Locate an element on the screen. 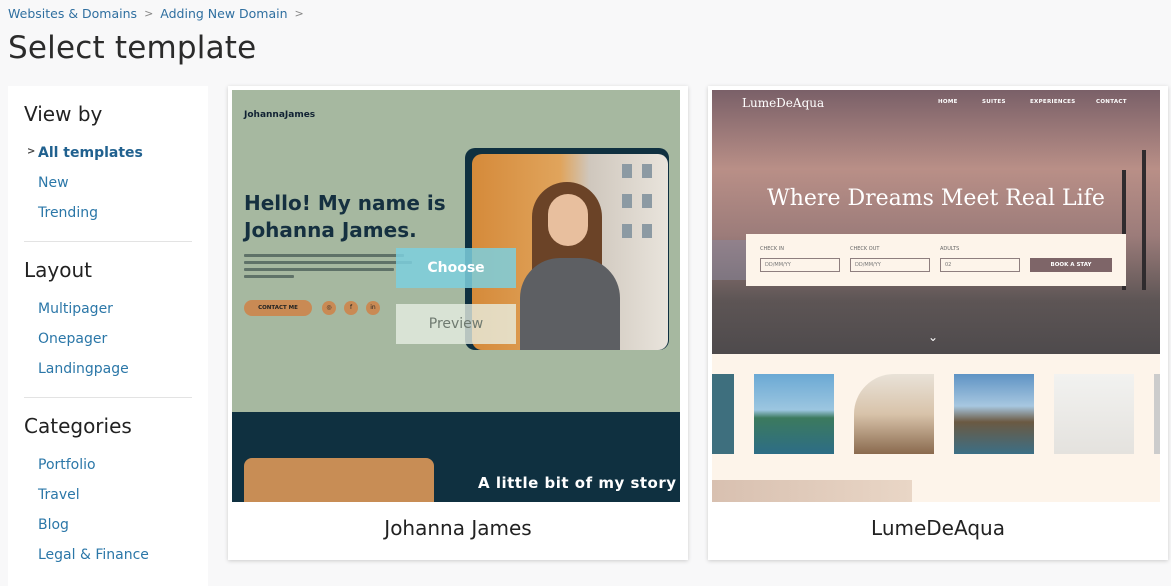  categories-heading: Categories is located at coordinates (78, 426).